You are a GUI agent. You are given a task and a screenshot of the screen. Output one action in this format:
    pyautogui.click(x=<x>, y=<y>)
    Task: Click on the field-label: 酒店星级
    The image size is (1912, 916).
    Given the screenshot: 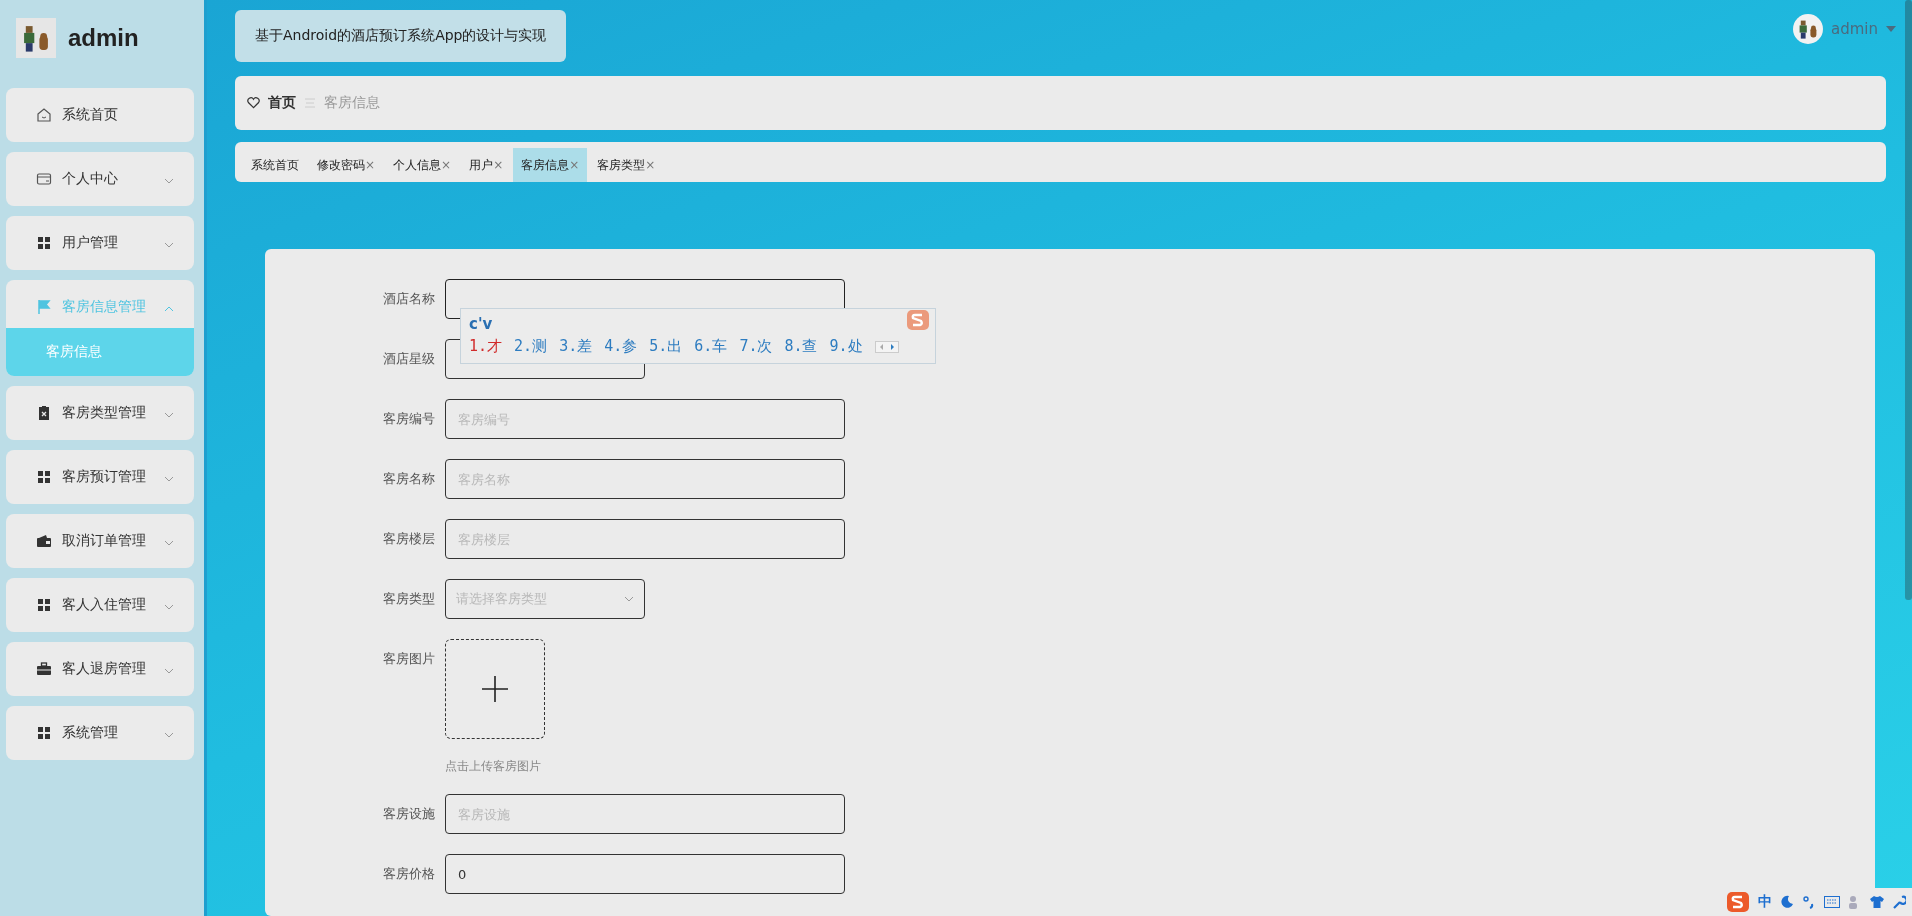 What is the action you would take?
    pyautogui.click(x=409, y=359)
    